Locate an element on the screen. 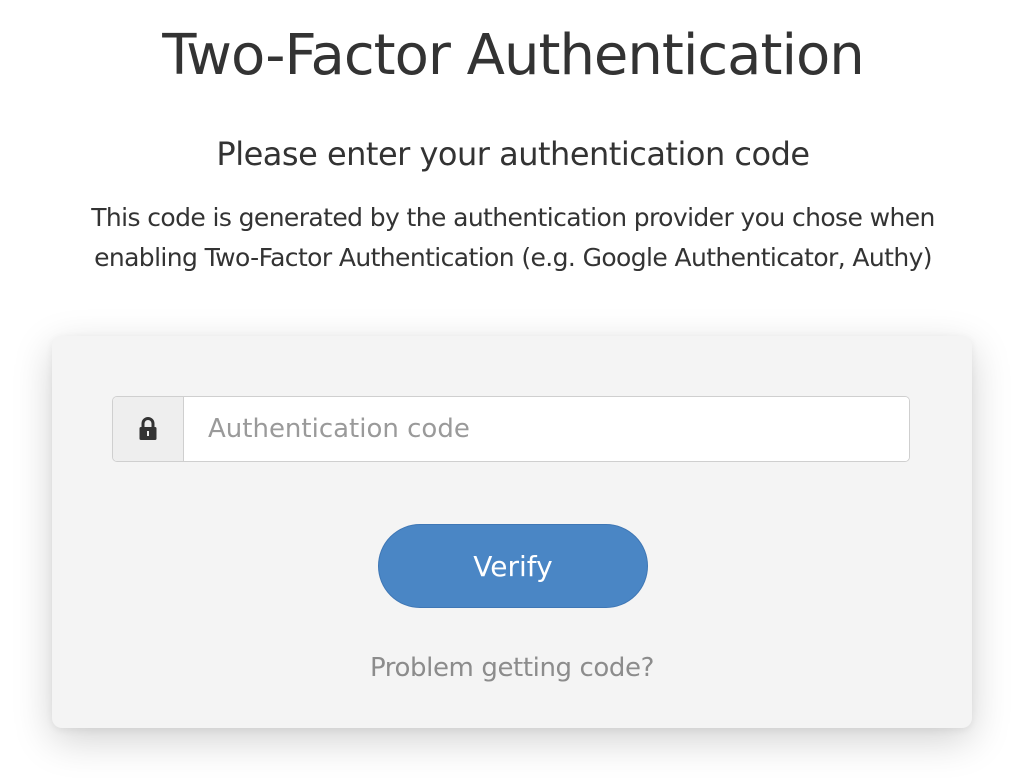 The image size is (1026, 778). input-addon is located at coordinates (148, 429).